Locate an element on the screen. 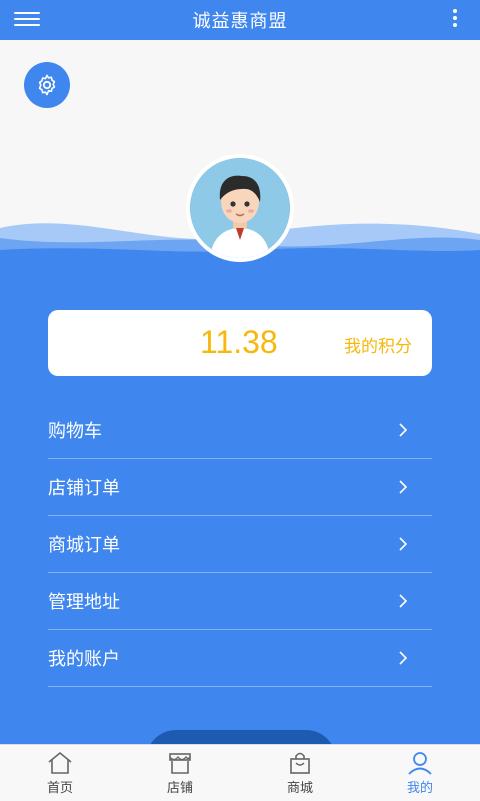 The height and width of the screenshot is (801, 480). menu-item-label: 管理地址 is located at coordinates (84, 602).